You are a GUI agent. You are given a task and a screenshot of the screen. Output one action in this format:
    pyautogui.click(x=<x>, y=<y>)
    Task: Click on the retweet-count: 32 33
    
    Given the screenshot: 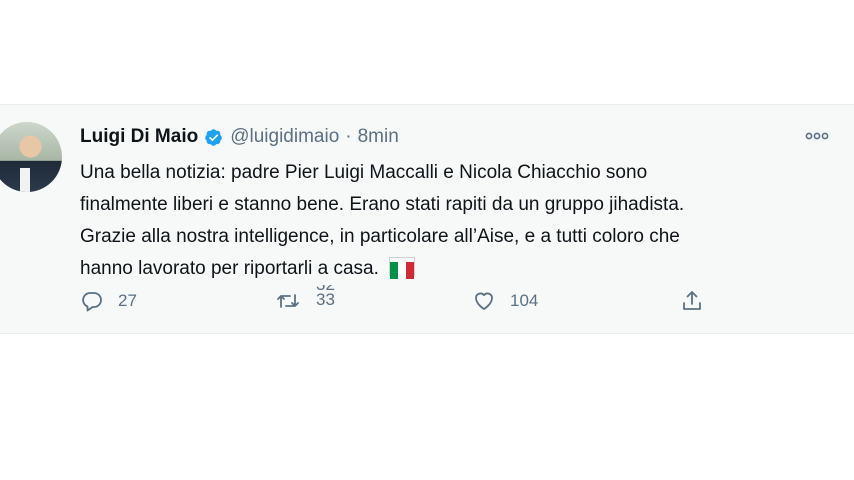 What is the action you would take?
    pyautogui.click(x=325, y=301)
    